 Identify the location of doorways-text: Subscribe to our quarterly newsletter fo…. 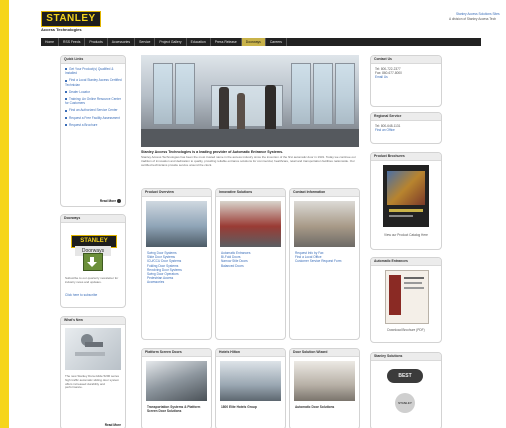
(92, 280).